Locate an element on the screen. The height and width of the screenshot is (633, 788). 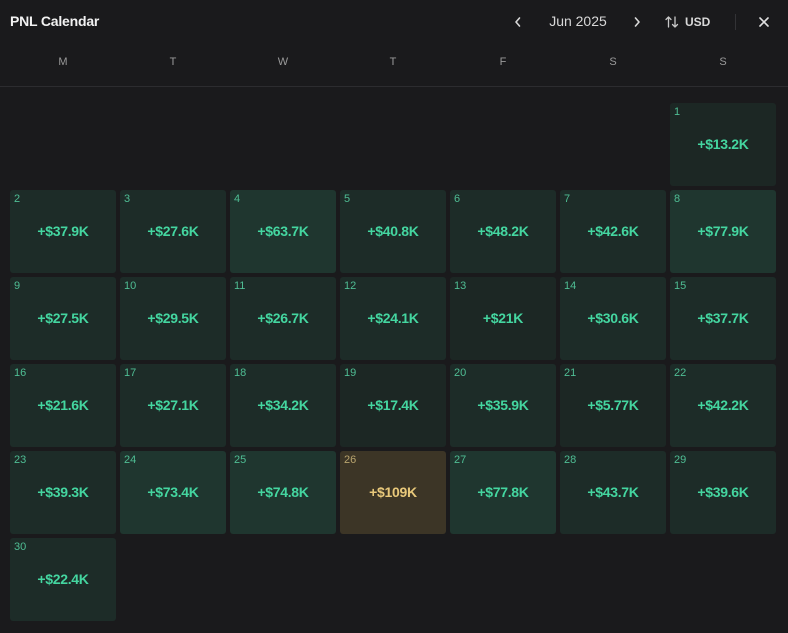
day-pnl-value: +$27.6K is located at coordinates (173, 231).